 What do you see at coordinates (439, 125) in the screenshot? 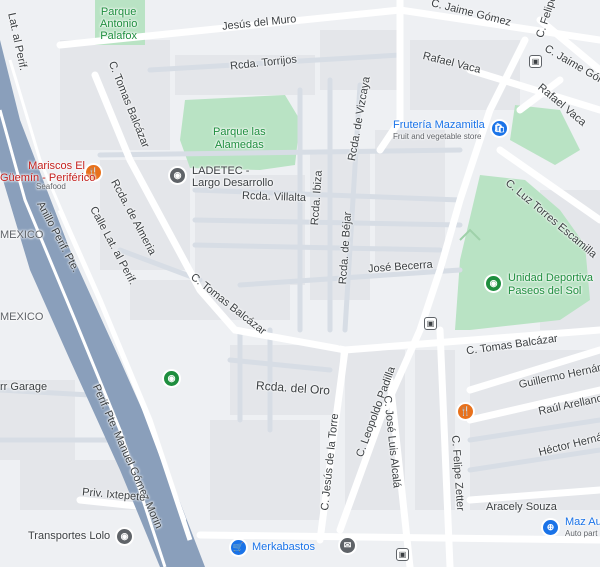
I see `fruteria-label: Frutería Mazamitla` at bounding box center [439, 125].